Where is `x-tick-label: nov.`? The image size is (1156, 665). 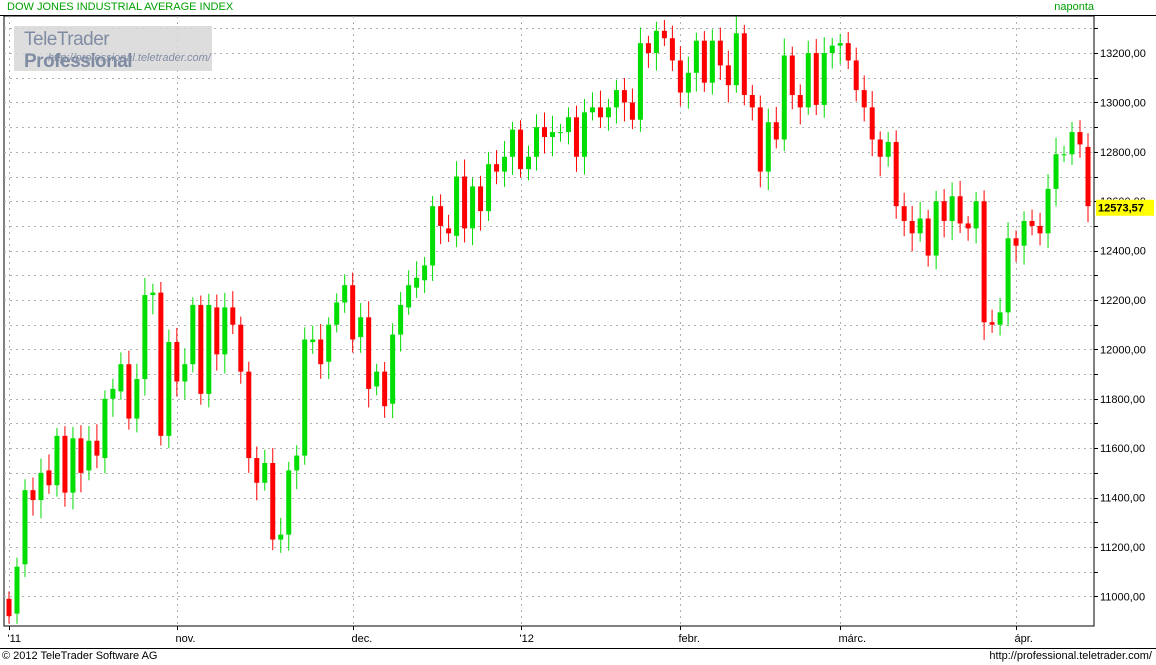
x-tick-label: nov. is located at coordinates (186, 639).